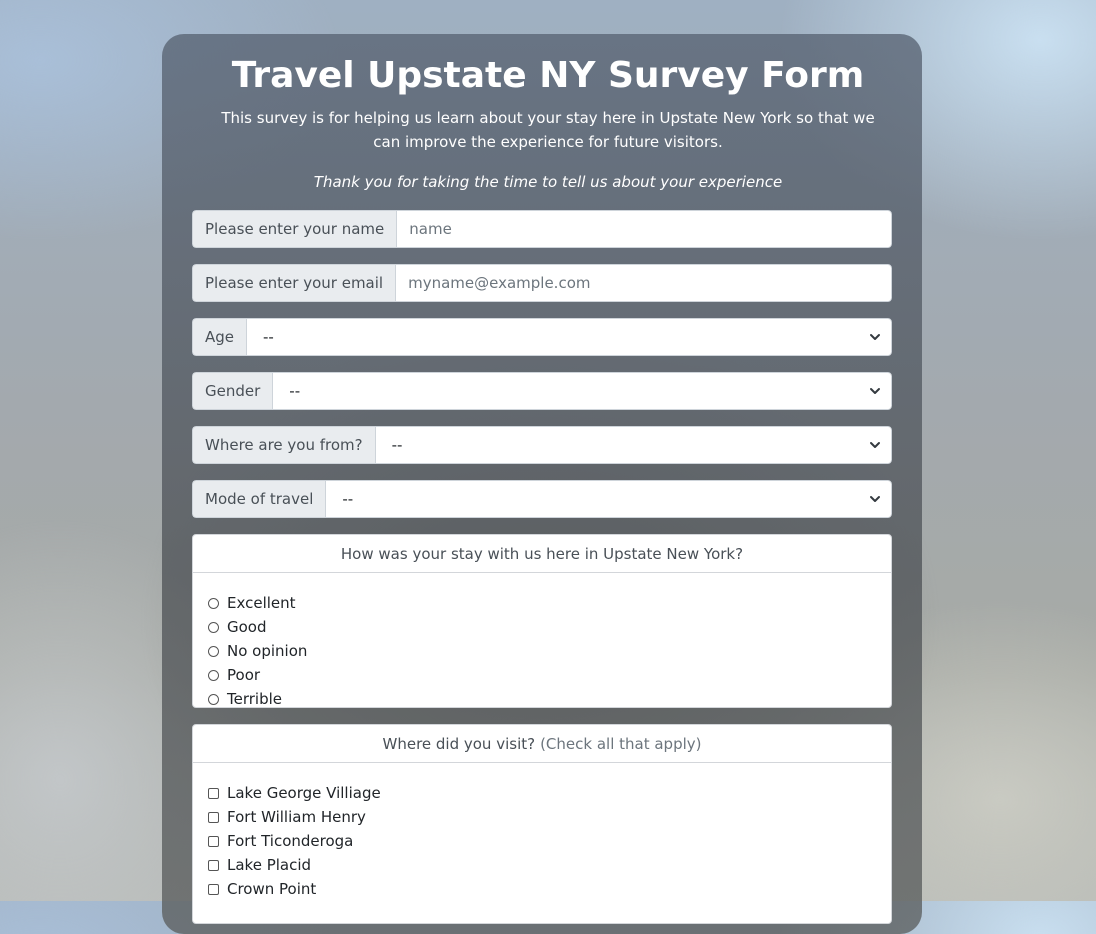 This screenshot has width=1096, height=934. What do you see at coordinates (633, 445) in the screenshot?
I see `origin-select: --` at bounding box center [633, 445].